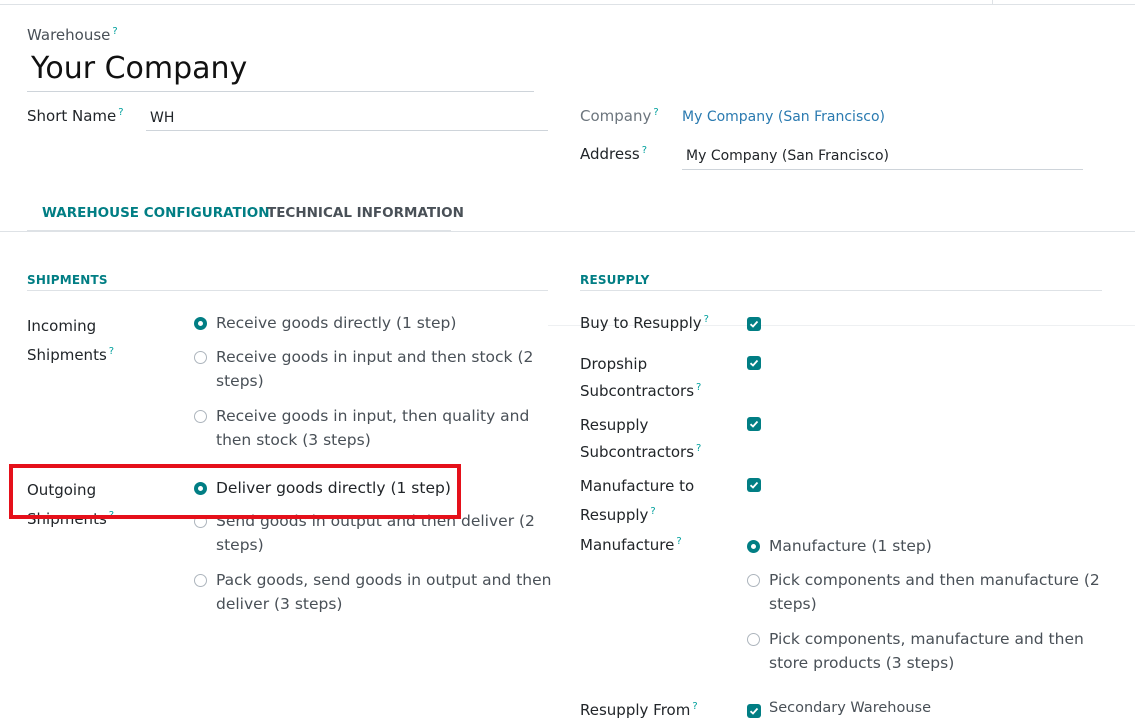 Image resolution: width=1135 pixels, height=723 pixels. Describe the element at coordinates (567, 4) in the screenshot. I see `top-border` at that location.